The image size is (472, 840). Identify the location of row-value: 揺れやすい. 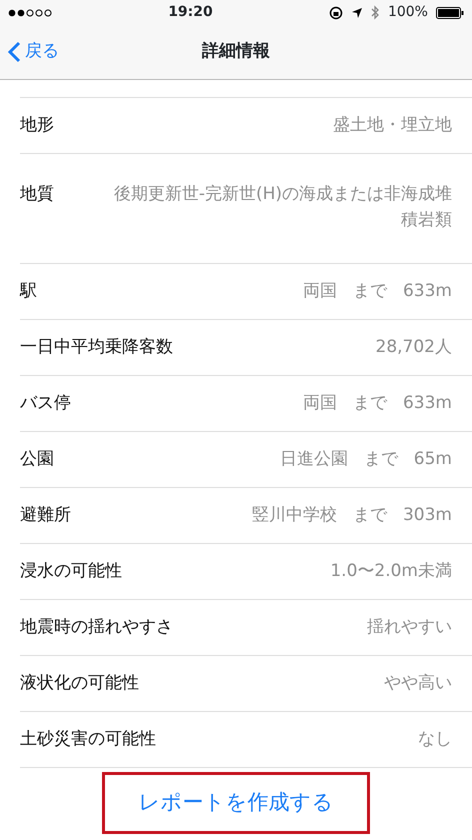
(409, 627).